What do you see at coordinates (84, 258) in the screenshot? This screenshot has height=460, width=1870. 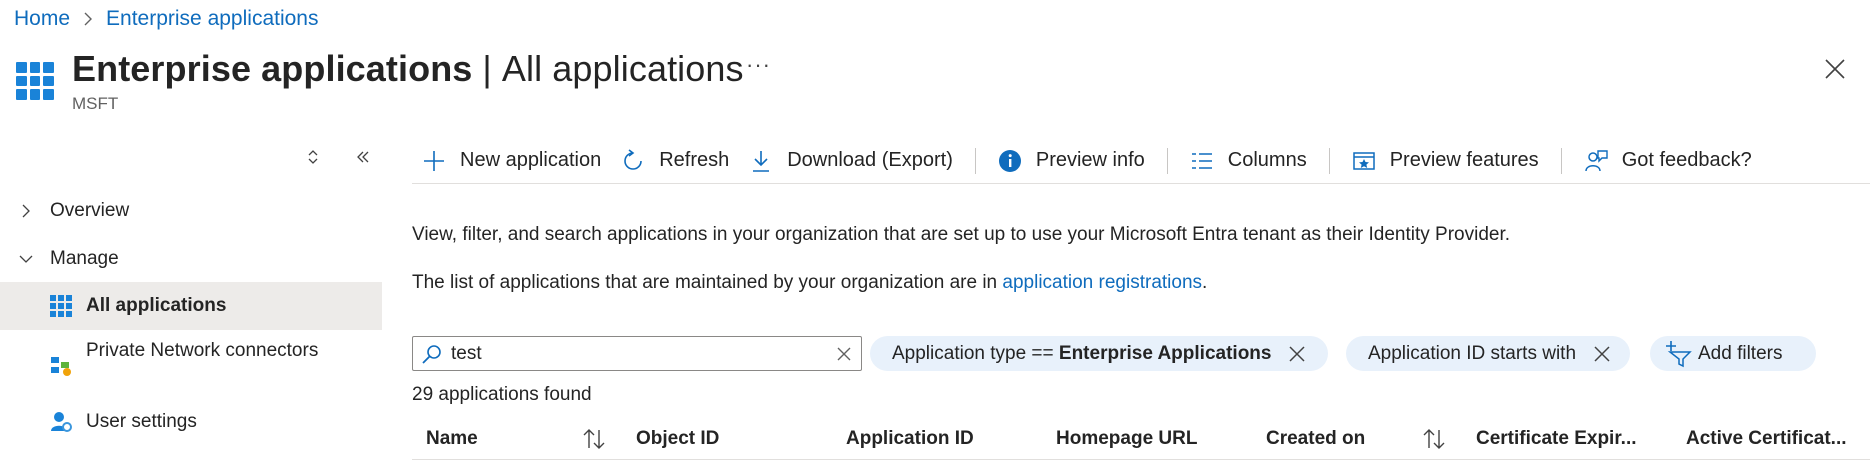 I see `sidebar-item-label: Manage` at bounding box center [84, 258].